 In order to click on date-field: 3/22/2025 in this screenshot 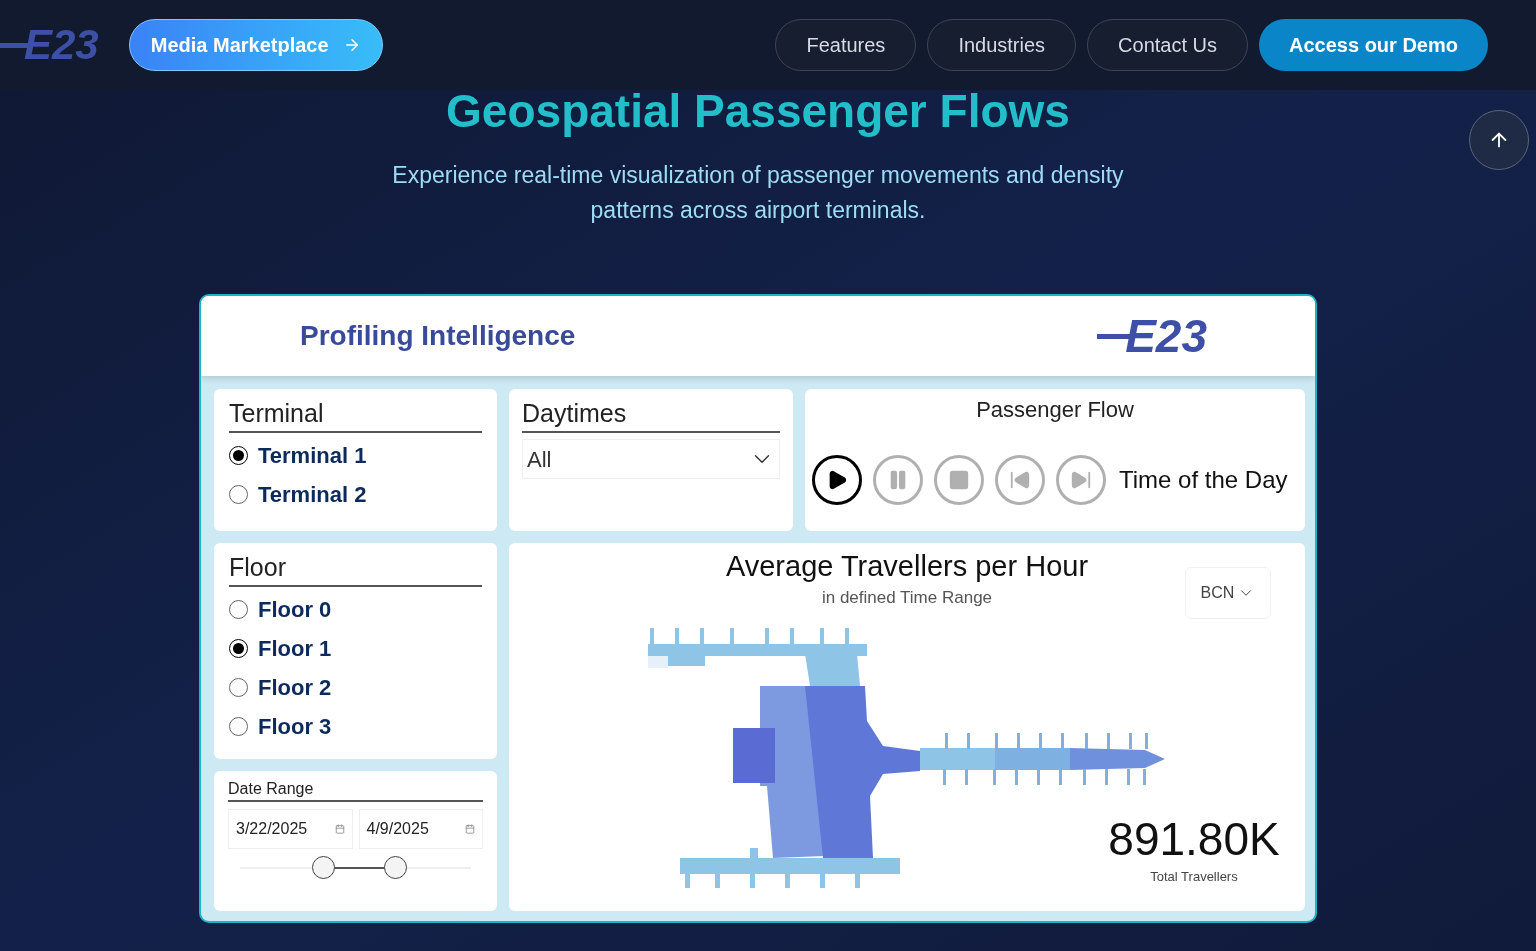, I will do `click(290, 829)`.